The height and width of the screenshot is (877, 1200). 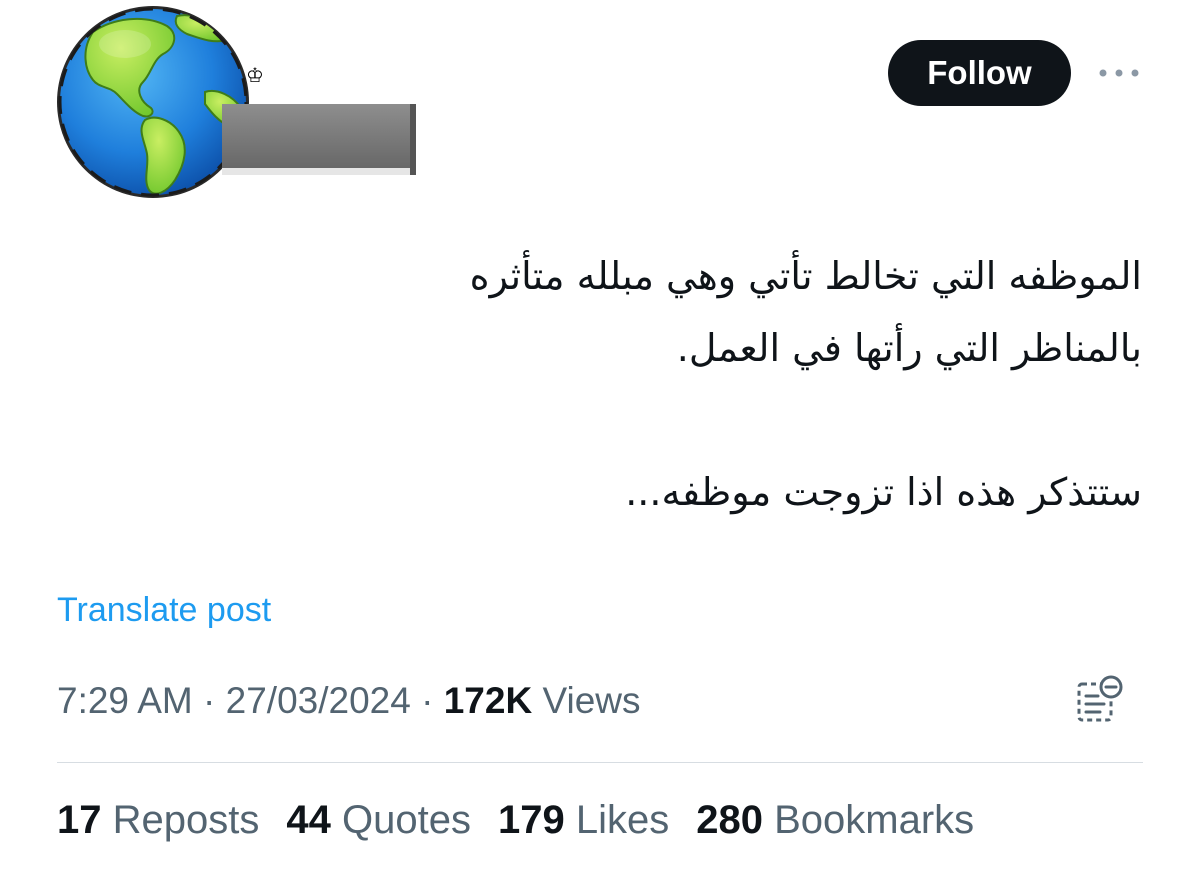 I want to click on likes-count: 179, so click(x=531, y=820).